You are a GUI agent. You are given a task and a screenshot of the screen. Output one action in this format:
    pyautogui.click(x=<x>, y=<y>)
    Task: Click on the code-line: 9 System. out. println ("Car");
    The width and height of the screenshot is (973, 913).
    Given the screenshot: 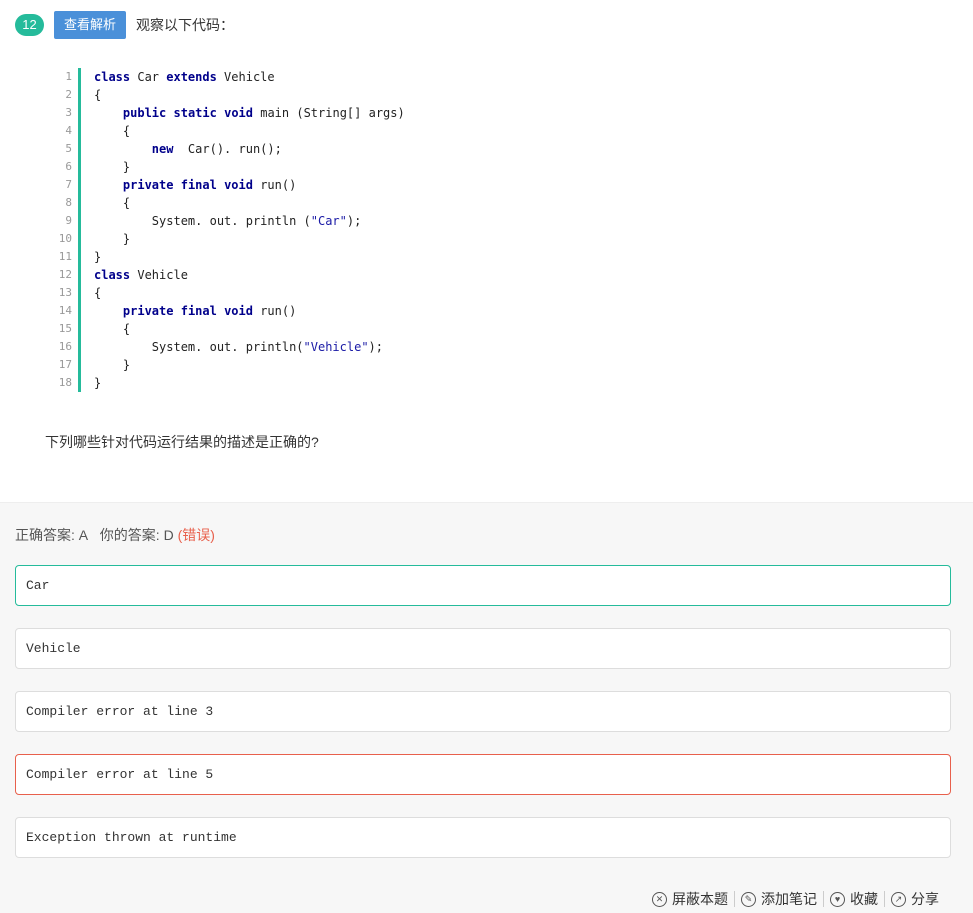 What is the action you would take?
    pyautogui.click(x=230, y=221)
    